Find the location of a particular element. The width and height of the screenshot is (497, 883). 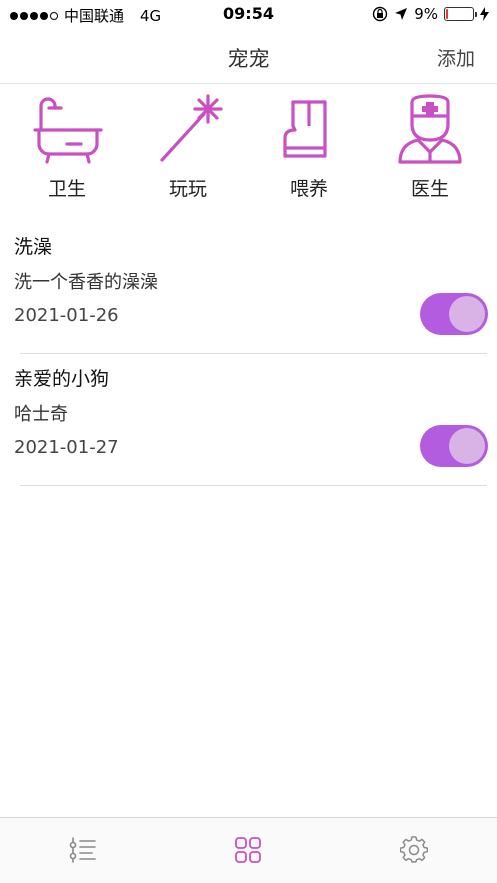

tab-settings is located at coordinates (414, 850).